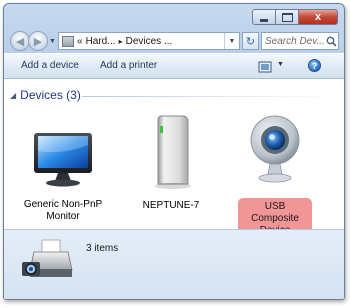 Image resolution: width=350 pixels, height=308 pixels. What do you see at coordinates (293, 41) in the screenshot?
I see `search-input` at bounding box center [293, 41].